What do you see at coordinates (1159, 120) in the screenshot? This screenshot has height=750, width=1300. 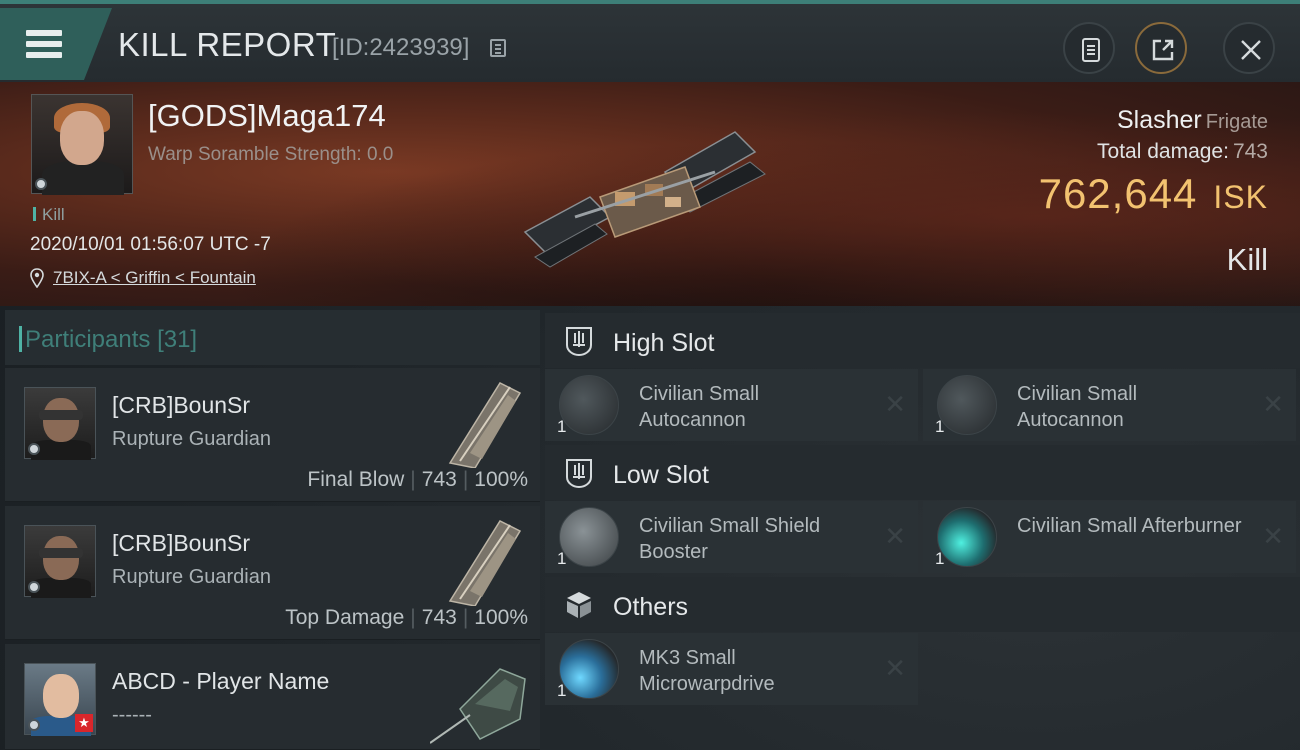 I see `ship-name: Slasher` at bounding box center [1159, 120].